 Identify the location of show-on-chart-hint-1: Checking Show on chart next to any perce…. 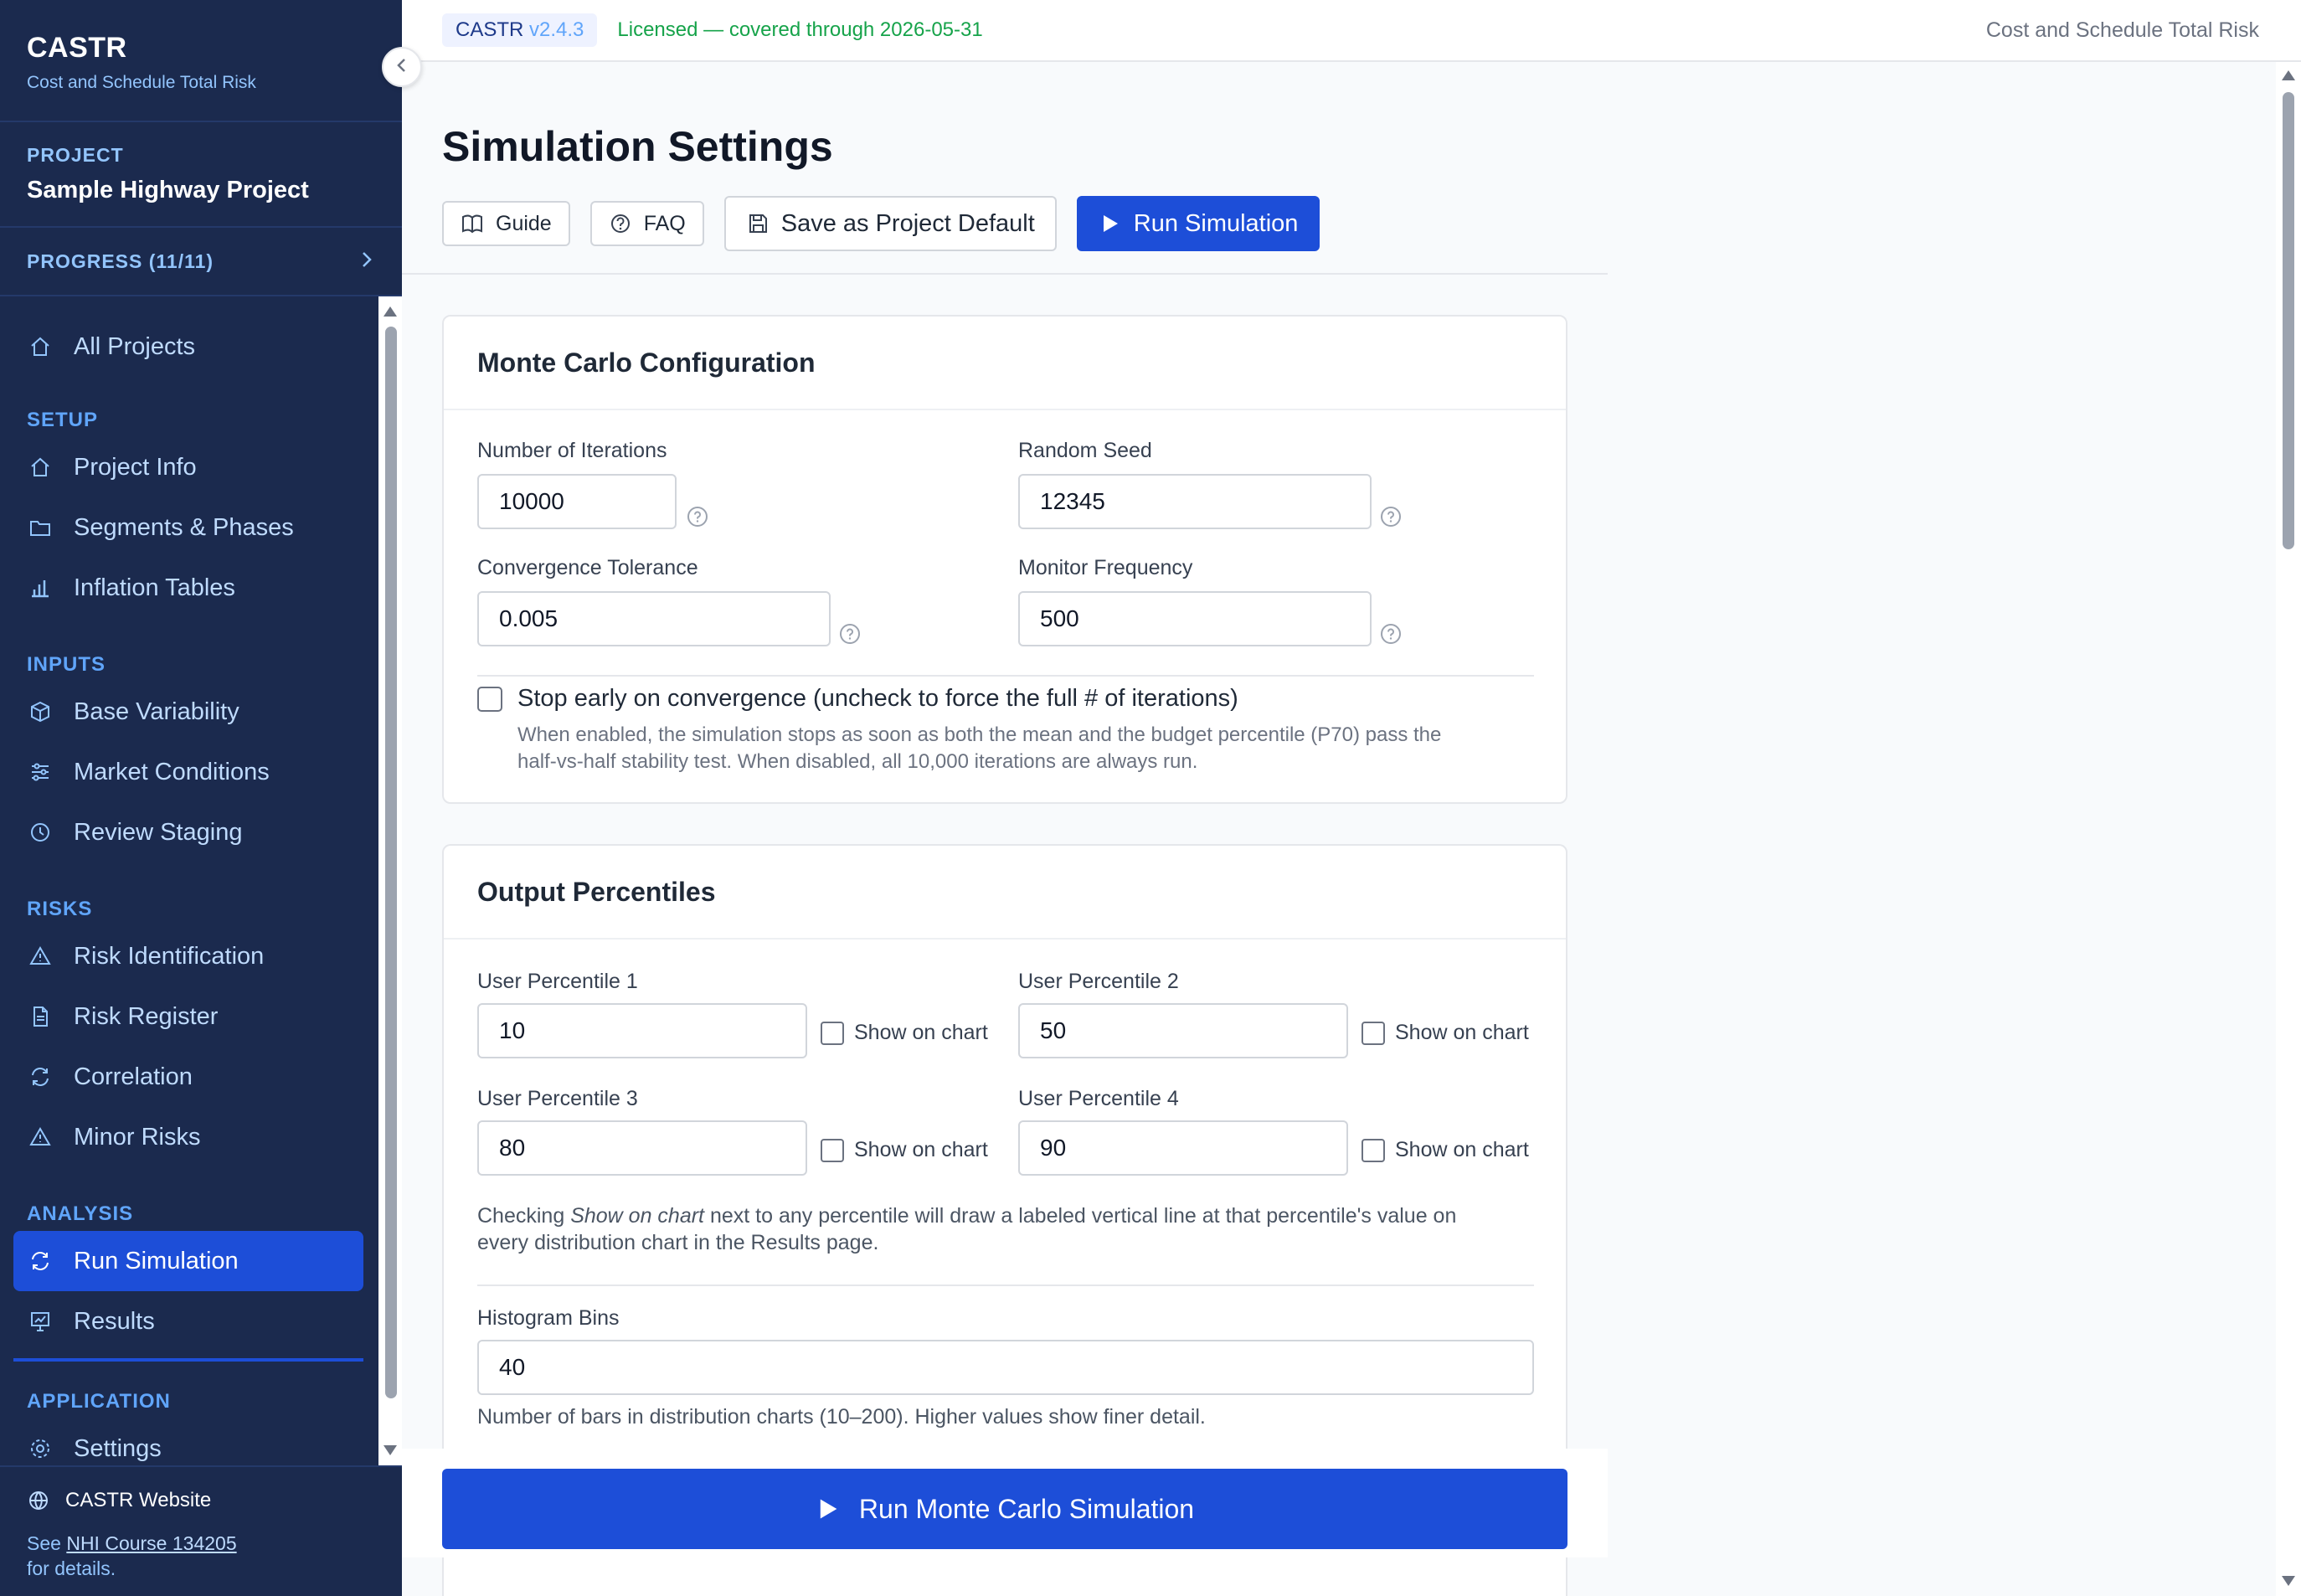
(966, 1215).